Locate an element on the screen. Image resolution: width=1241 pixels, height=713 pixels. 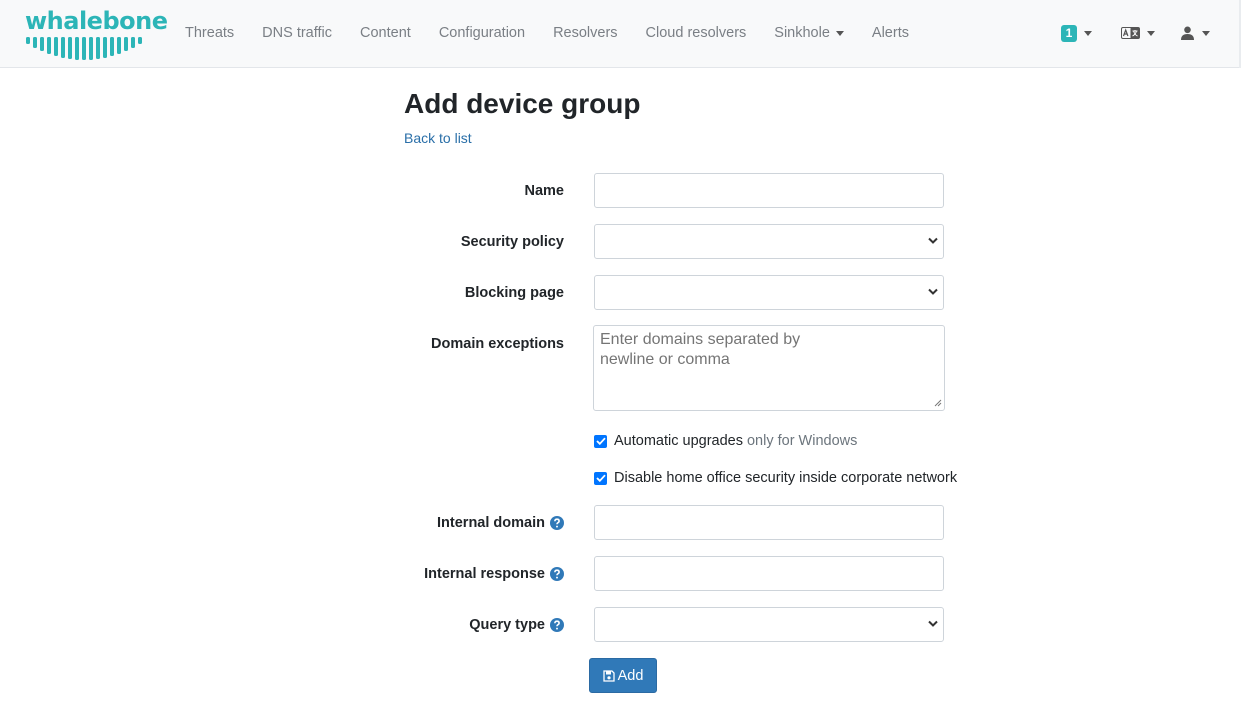
automatic-upgrades-row: Automatic upgrades only for Windows is located at coordinates (725, 441).